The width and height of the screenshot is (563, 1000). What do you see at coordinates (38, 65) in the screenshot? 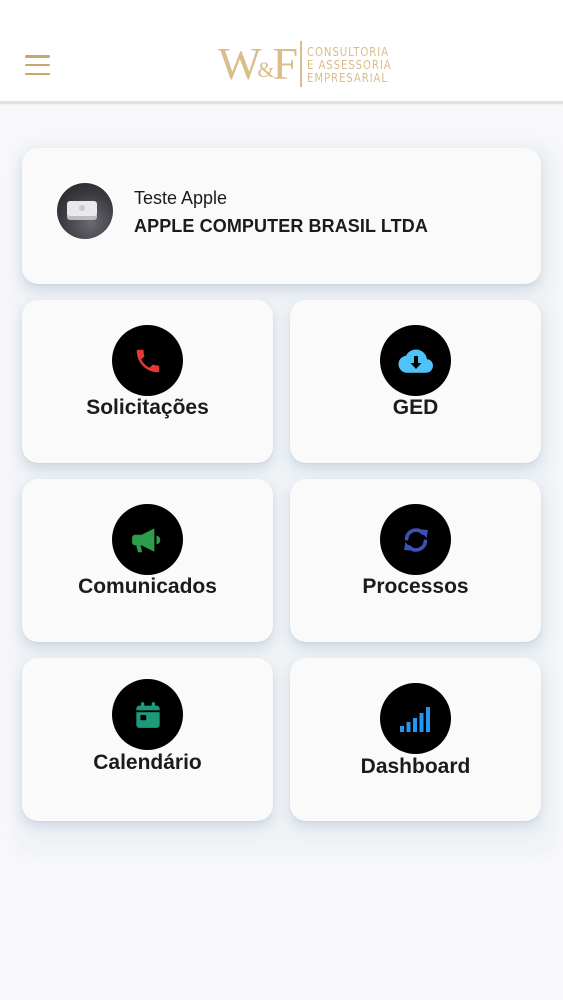
I see `menu-button` at bounding box center [38, 65].